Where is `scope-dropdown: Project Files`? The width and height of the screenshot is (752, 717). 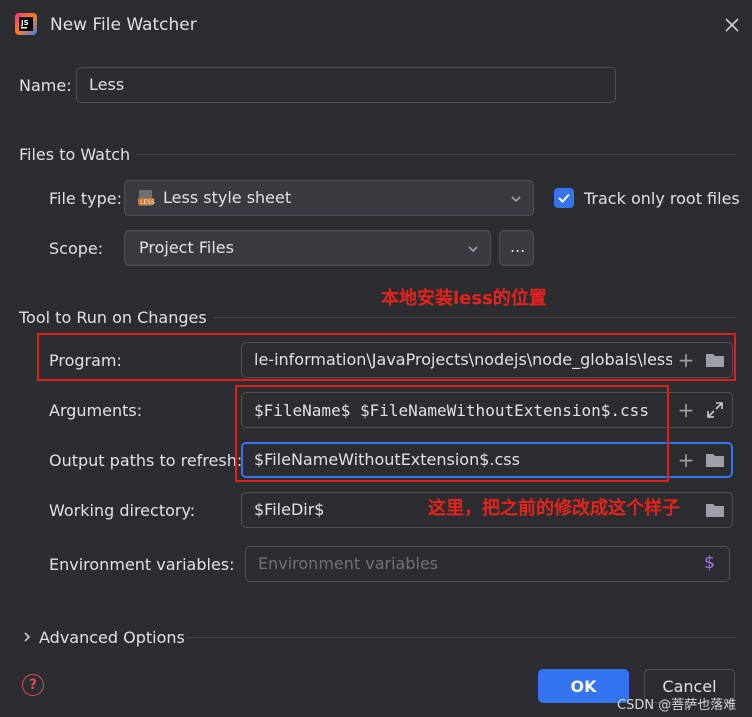
scope-dropdown: Project Files is located at coordinates (307, 248).